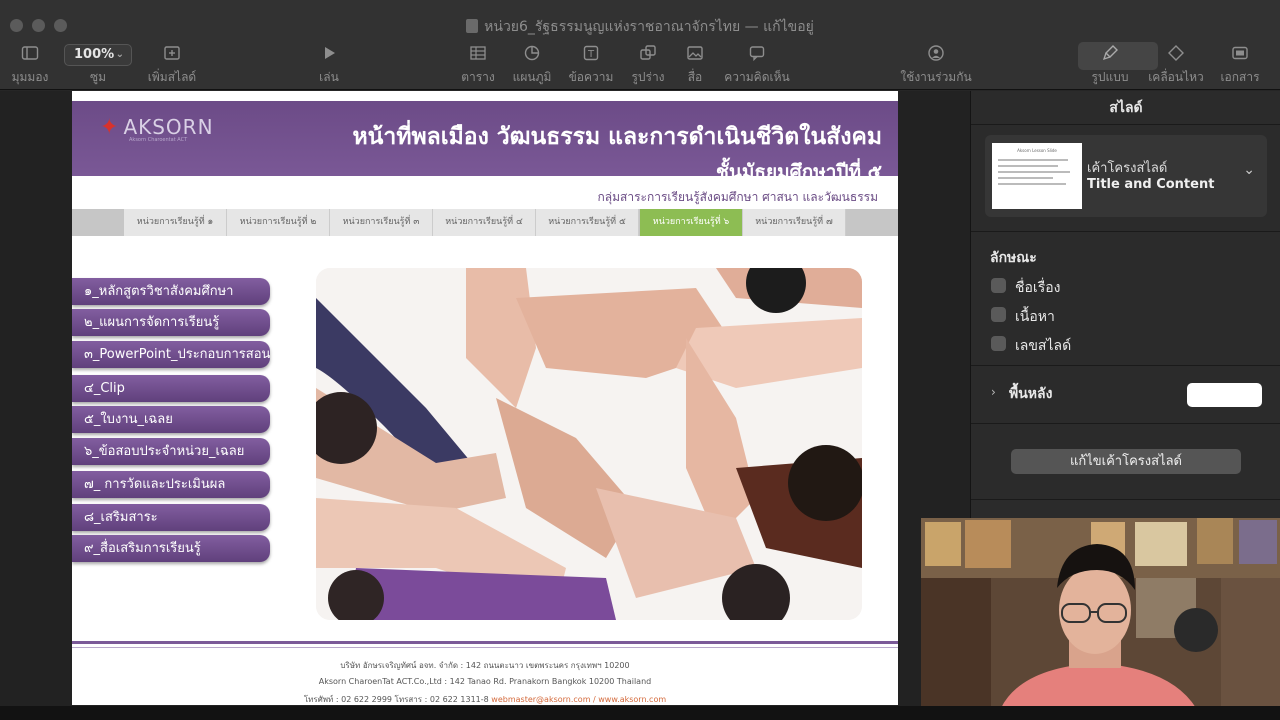 The height and width of the screenshot is (720, 1280). I want to click on unit-tab-5: หน่วยการเรียนรู้ที่ ๕, so click(587, 222).